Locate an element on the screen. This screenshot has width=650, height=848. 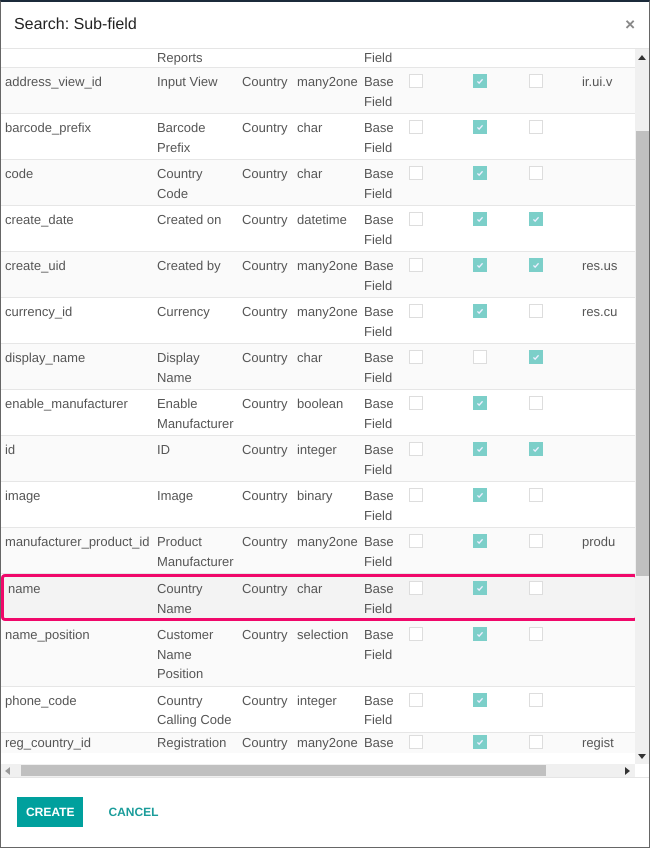
close-button: × is located at coordinates (630, 25).